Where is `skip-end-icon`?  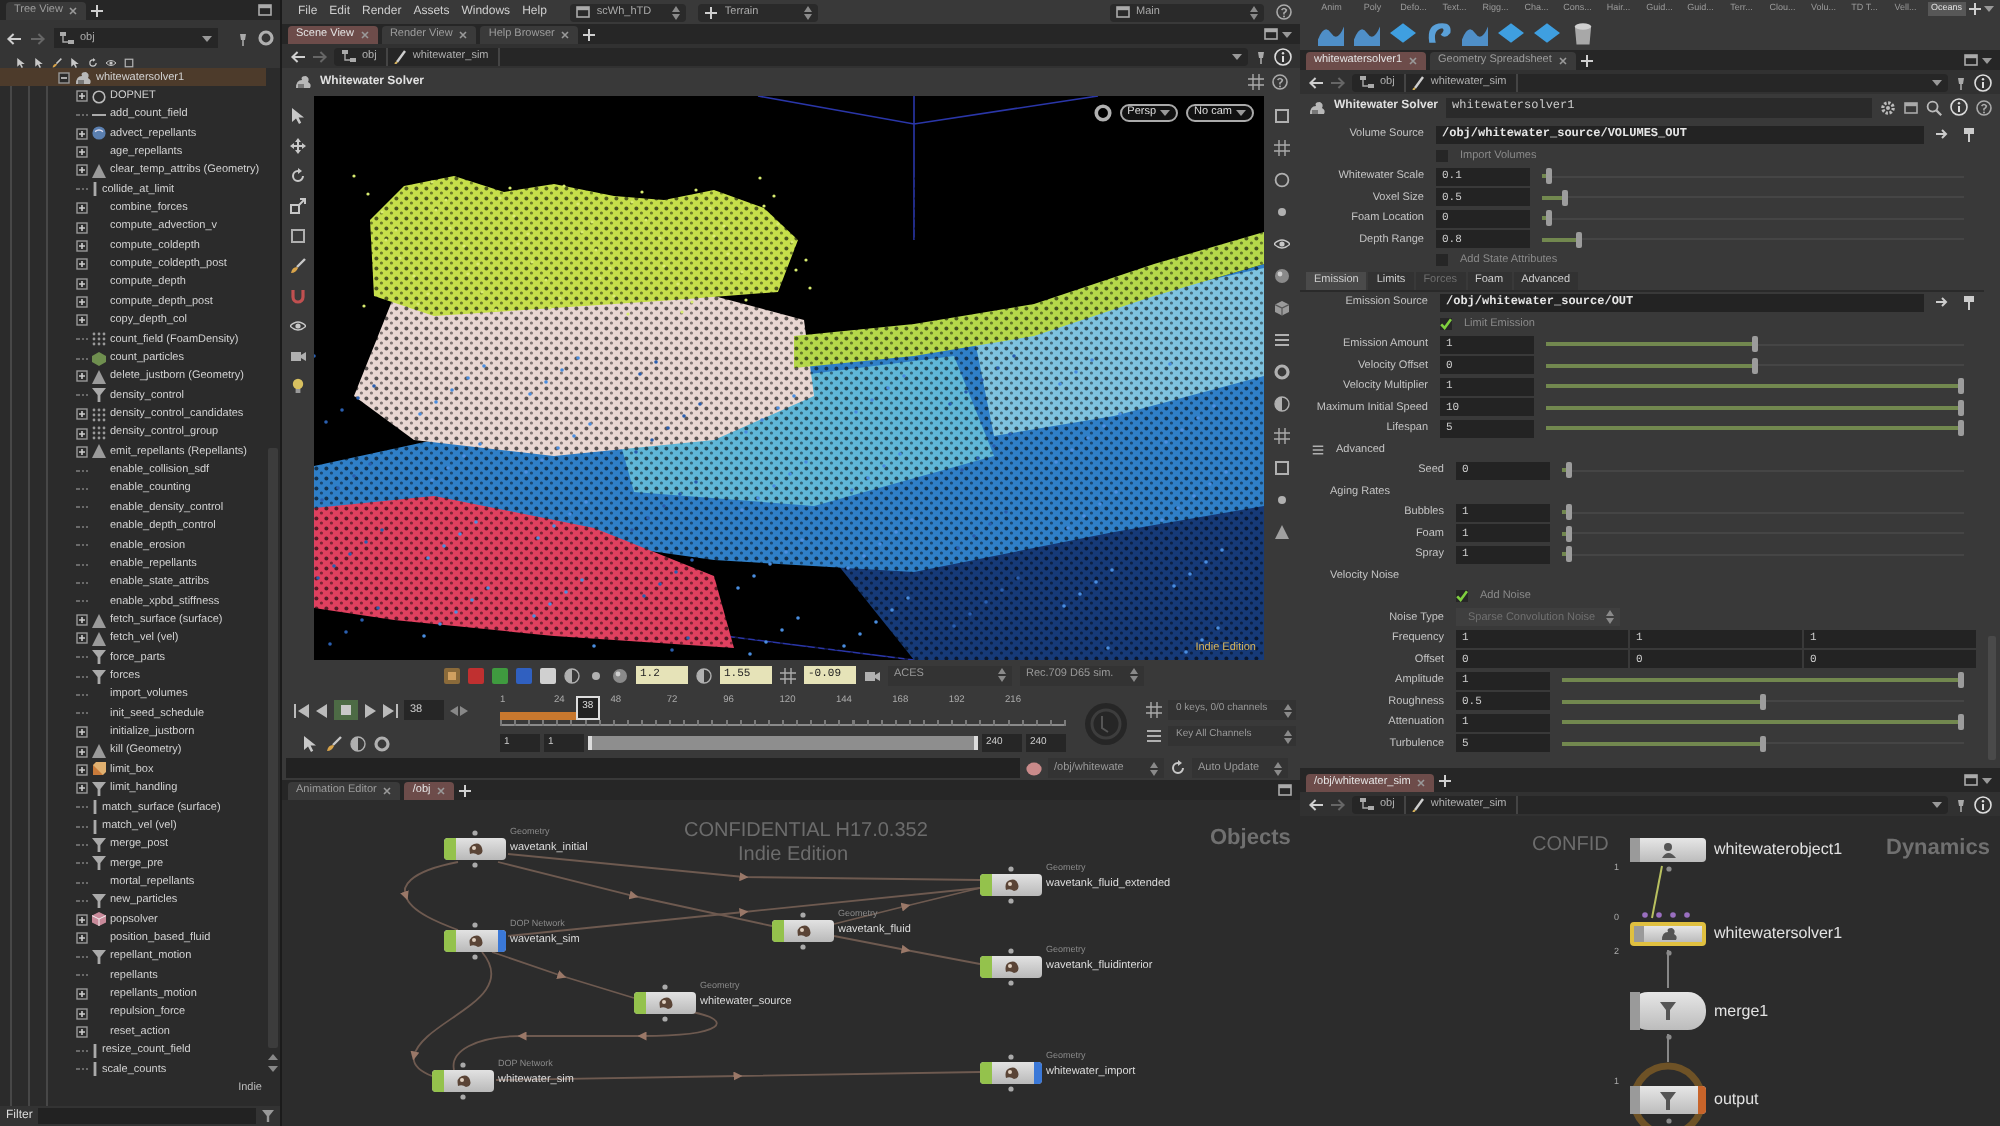
skip-end-icon is located at coordinates (390, 710).